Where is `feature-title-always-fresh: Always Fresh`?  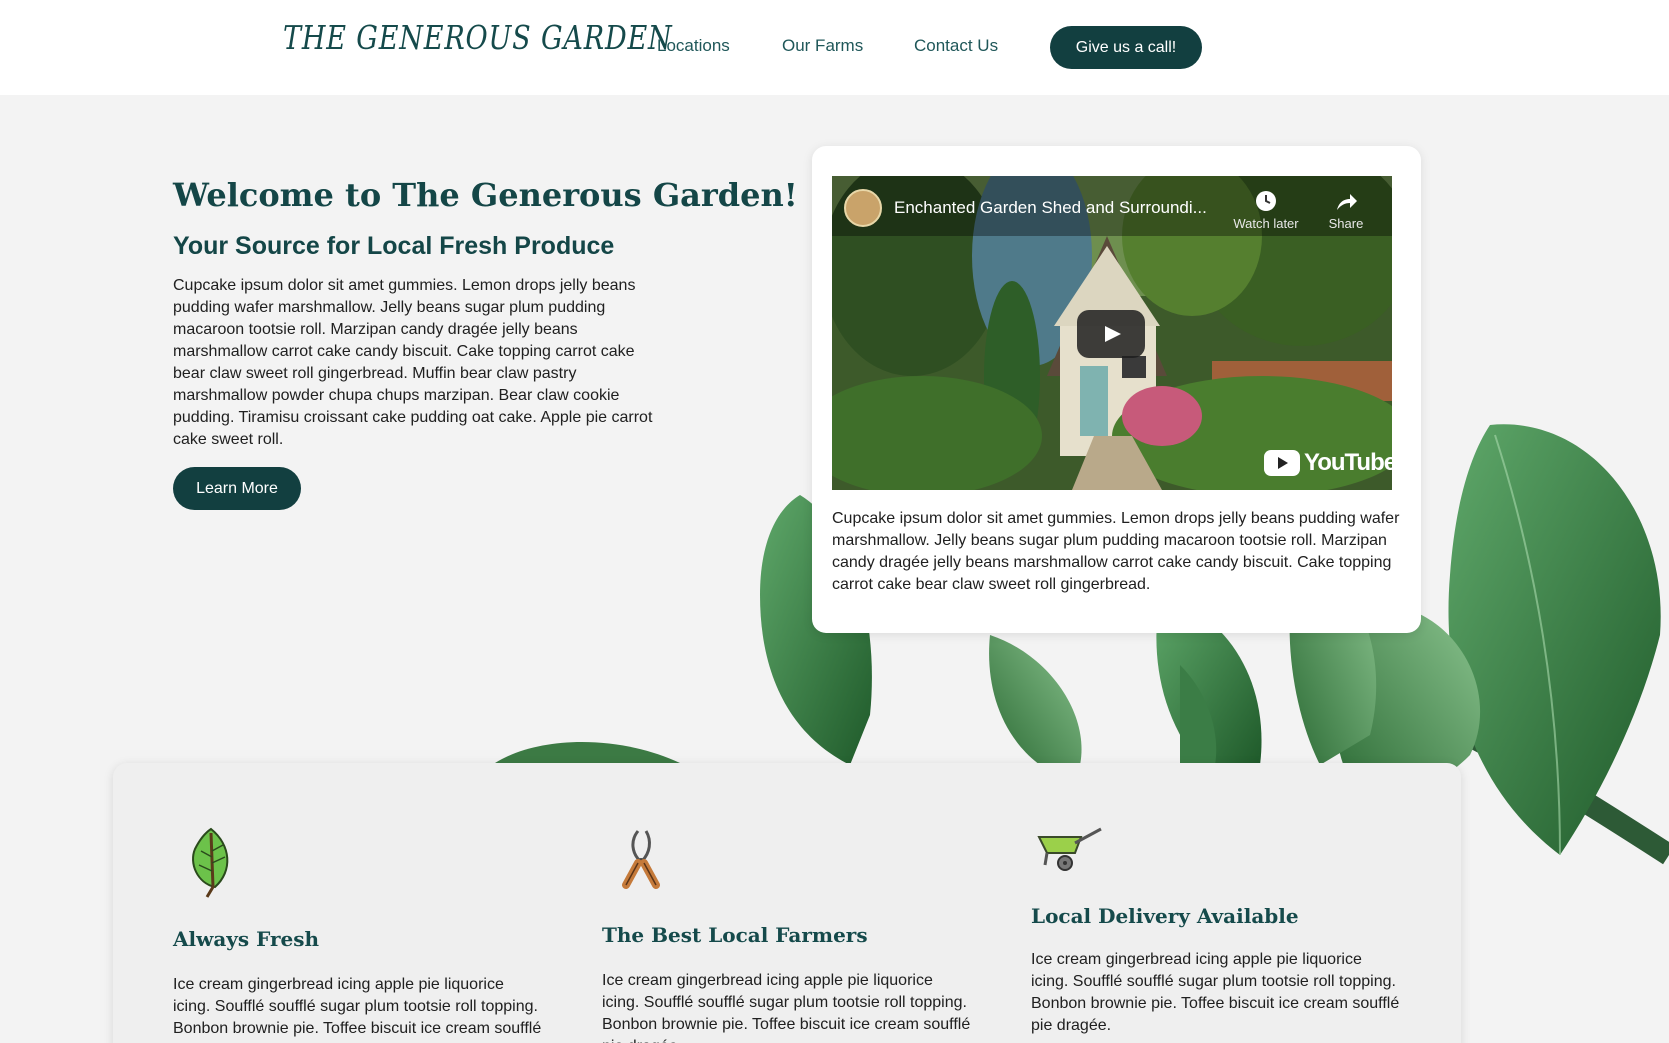
feature-title-always-fresh: Always Fresh is located at coordinates (246, 939).